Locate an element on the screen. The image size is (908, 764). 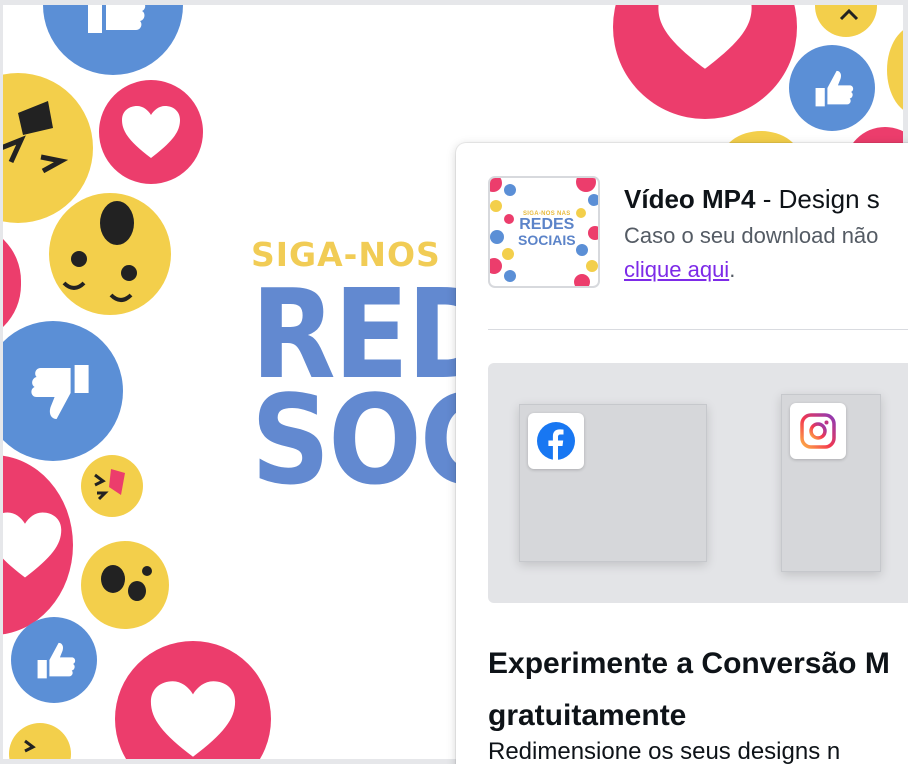
facebook-tile is located at coordinates (556, 441).